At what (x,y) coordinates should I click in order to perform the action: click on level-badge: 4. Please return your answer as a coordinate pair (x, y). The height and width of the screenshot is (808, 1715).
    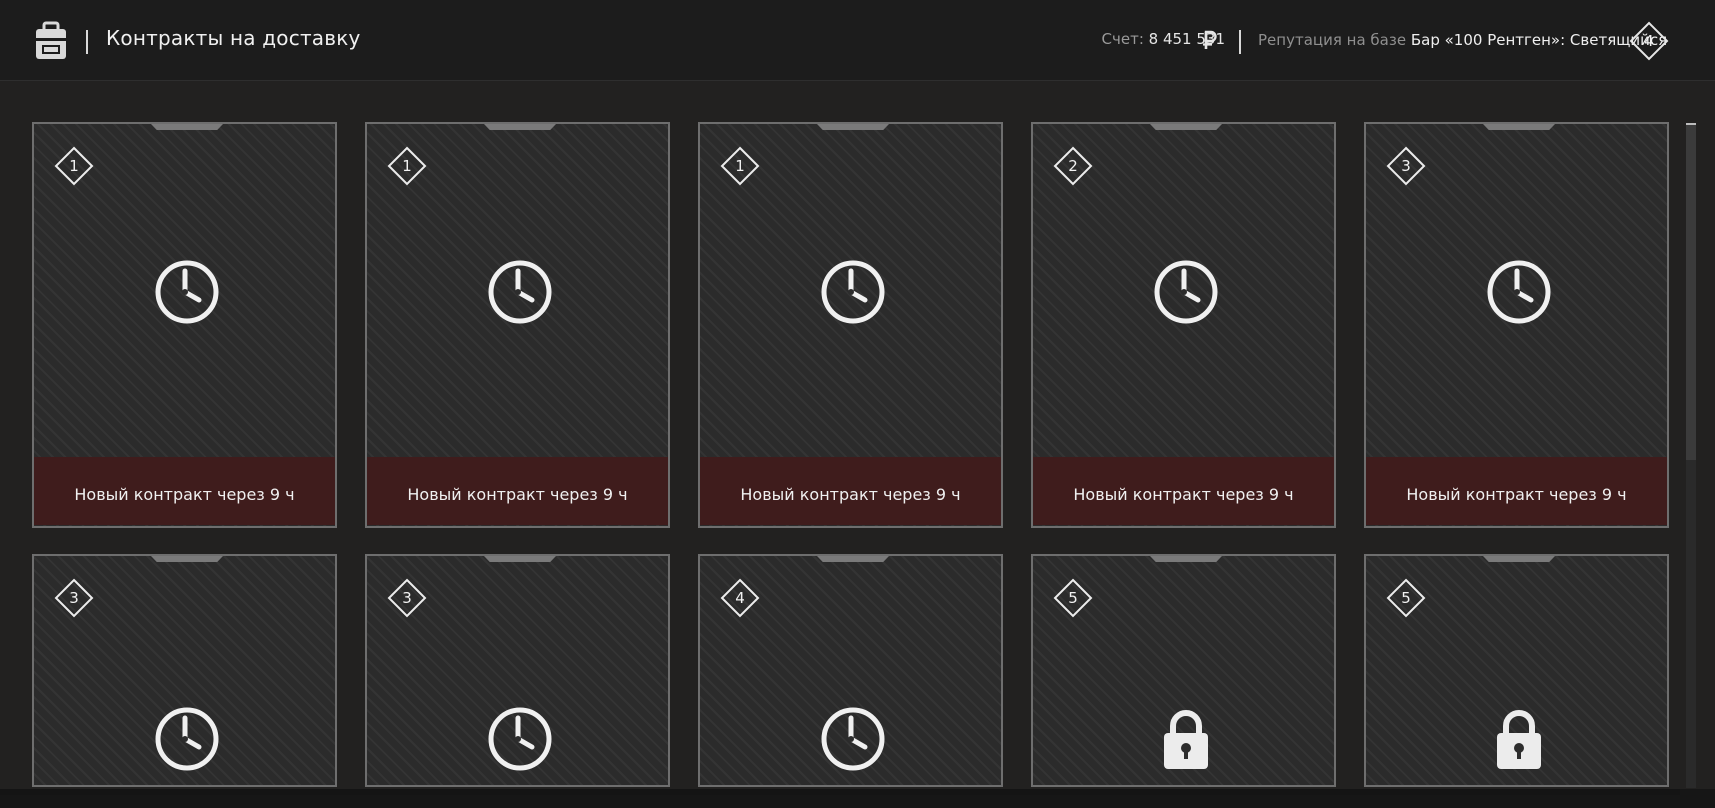
    Looking at the image, I should click on (740, 598).